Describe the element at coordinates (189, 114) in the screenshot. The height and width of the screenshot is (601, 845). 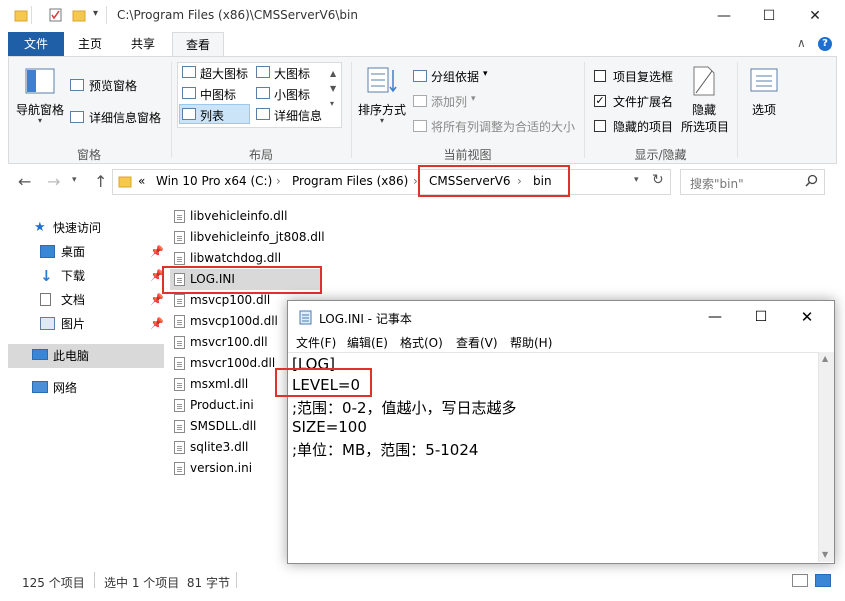
I see `list-icon` at that location.